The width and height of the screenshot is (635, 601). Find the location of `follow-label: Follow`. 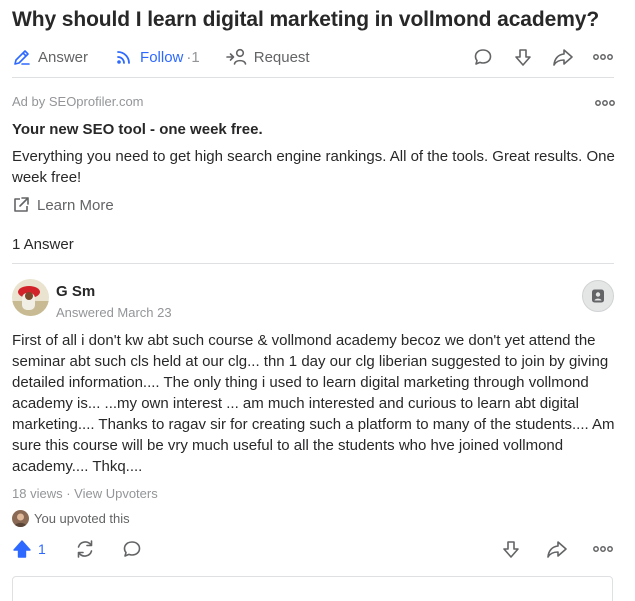

follow-label: Follow is located at coordinates (162, 57).